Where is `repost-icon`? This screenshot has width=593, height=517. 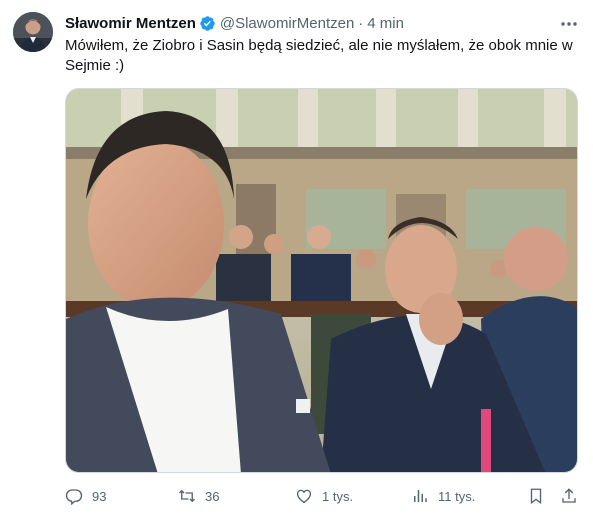 repost-icon is located at coordinates (187, 496).